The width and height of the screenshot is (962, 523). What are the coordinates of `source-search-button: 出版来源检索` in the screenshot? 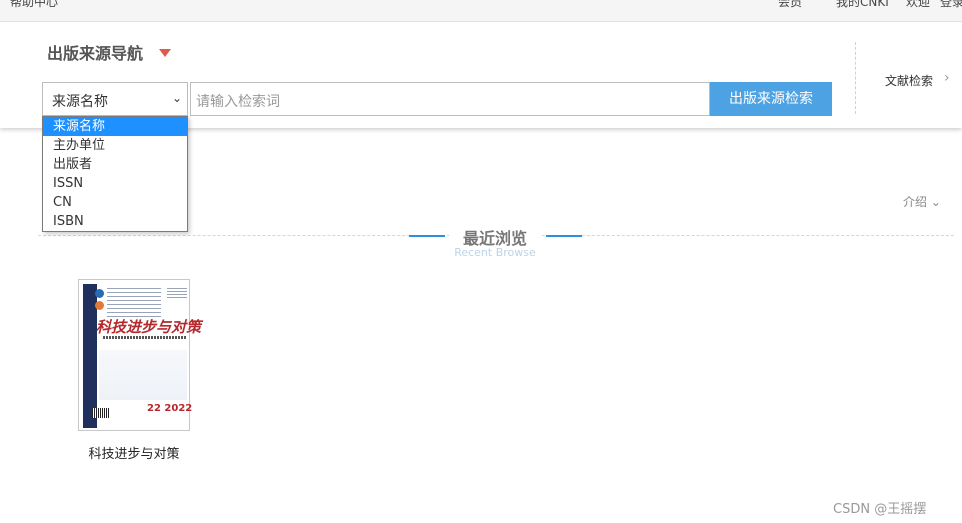 It's located at (771, 99).